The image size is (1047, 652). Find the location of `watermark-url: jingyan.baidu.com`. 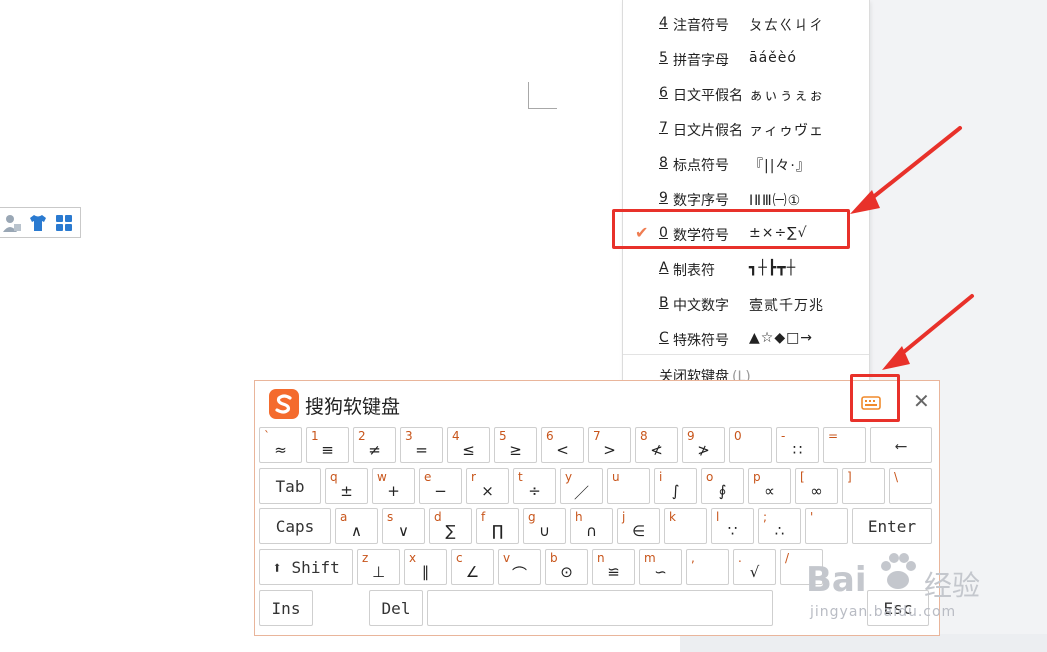

watermark-url: jingyan.baidu.com is located at coordinates (883, 612).